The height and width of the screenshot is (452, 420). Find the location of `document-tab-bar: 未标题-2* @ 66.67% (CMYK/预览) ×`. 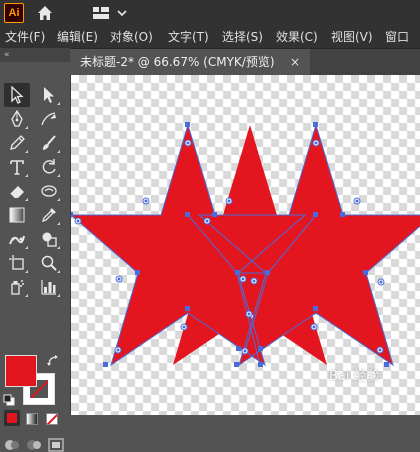

document-tab-bar: 未标题-2* @ 66.67% (CMYK/预览) × is located at coordinates (245, 62).